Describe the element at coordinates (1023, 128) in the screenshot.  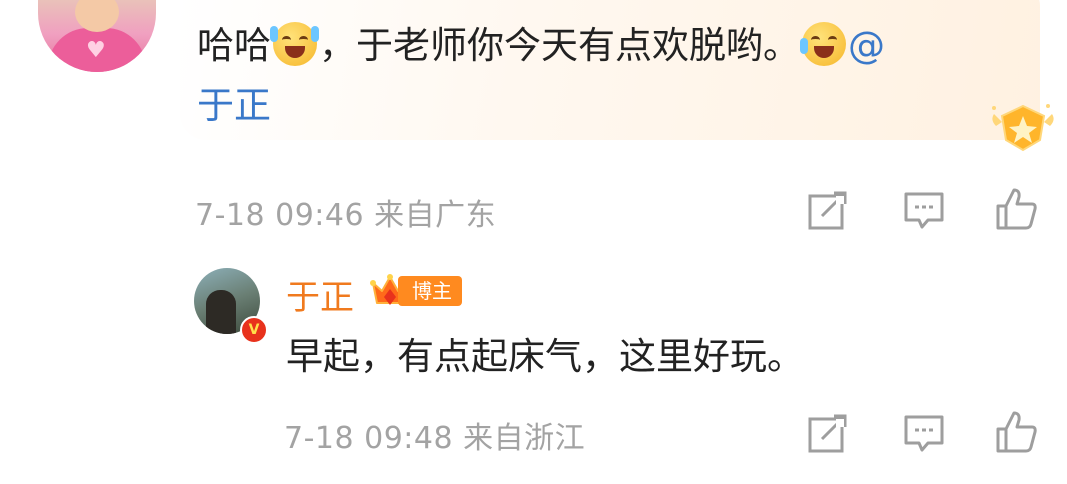
I see `fan-badge-star-icon` at that location.